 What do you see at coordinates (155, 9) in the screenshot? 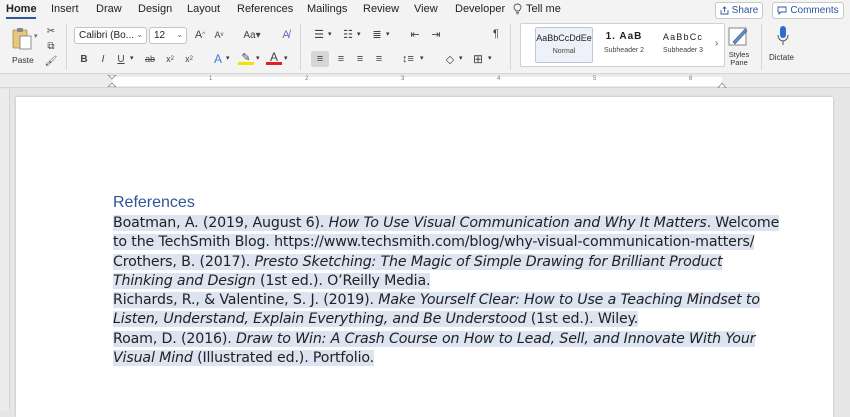
I see `tab-design: Design` at bounding box center [155, 9].